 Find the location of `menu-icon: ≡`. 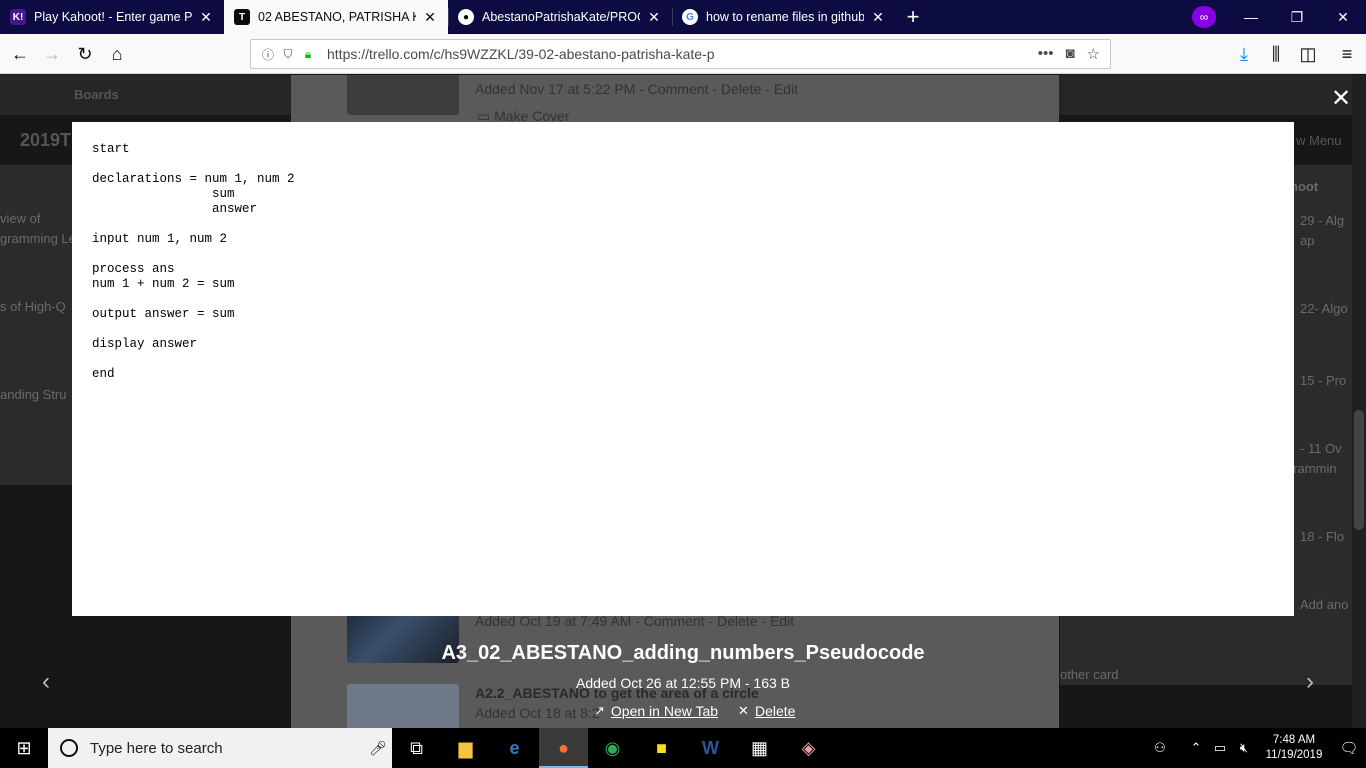

menu-icon: ≡ is located at coordinates (1347, 54).